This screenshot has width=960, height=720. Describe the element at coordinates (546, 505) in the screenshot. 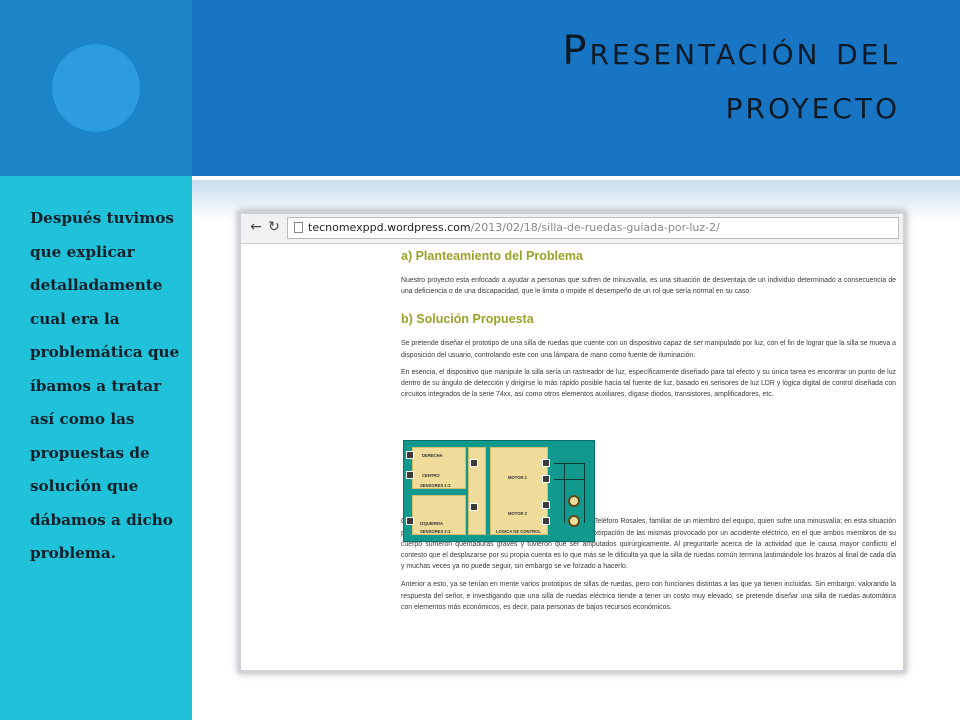

I see `connector-j8` at that location.